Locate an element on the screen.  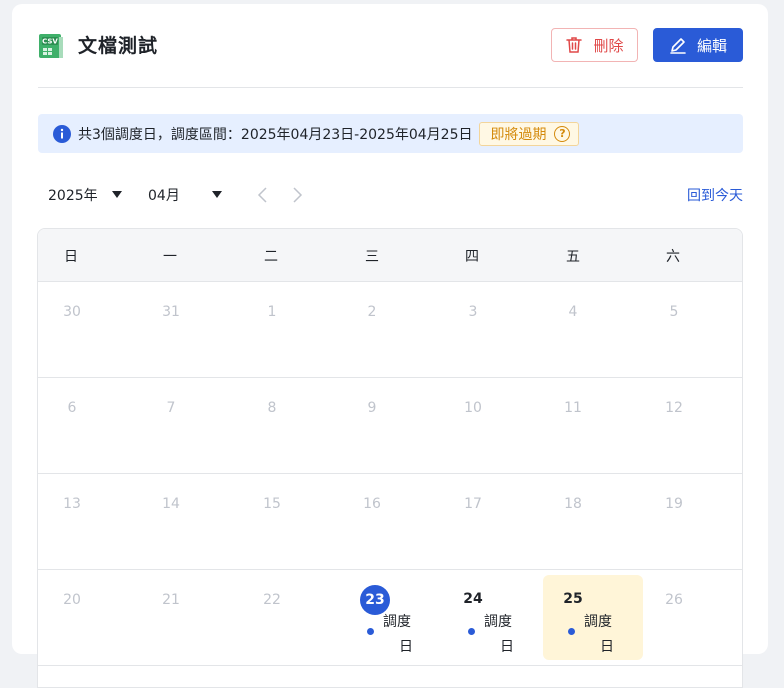
calendar-day: 6 is located at coordinates (88, 425).